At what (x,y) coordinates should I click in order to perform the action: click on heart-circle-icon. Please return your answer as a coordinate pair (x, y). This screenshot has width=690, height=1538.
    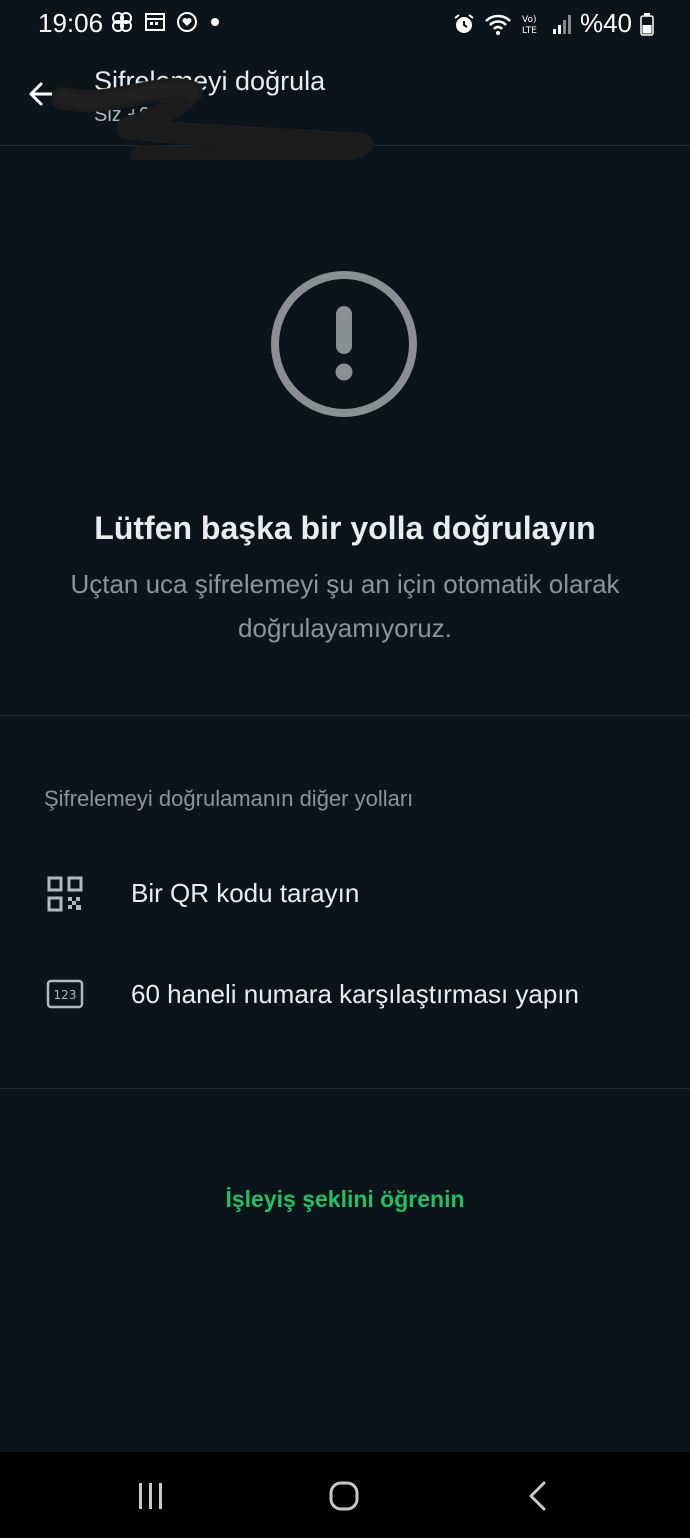
    Looking at the image, I should click on (187, 22).